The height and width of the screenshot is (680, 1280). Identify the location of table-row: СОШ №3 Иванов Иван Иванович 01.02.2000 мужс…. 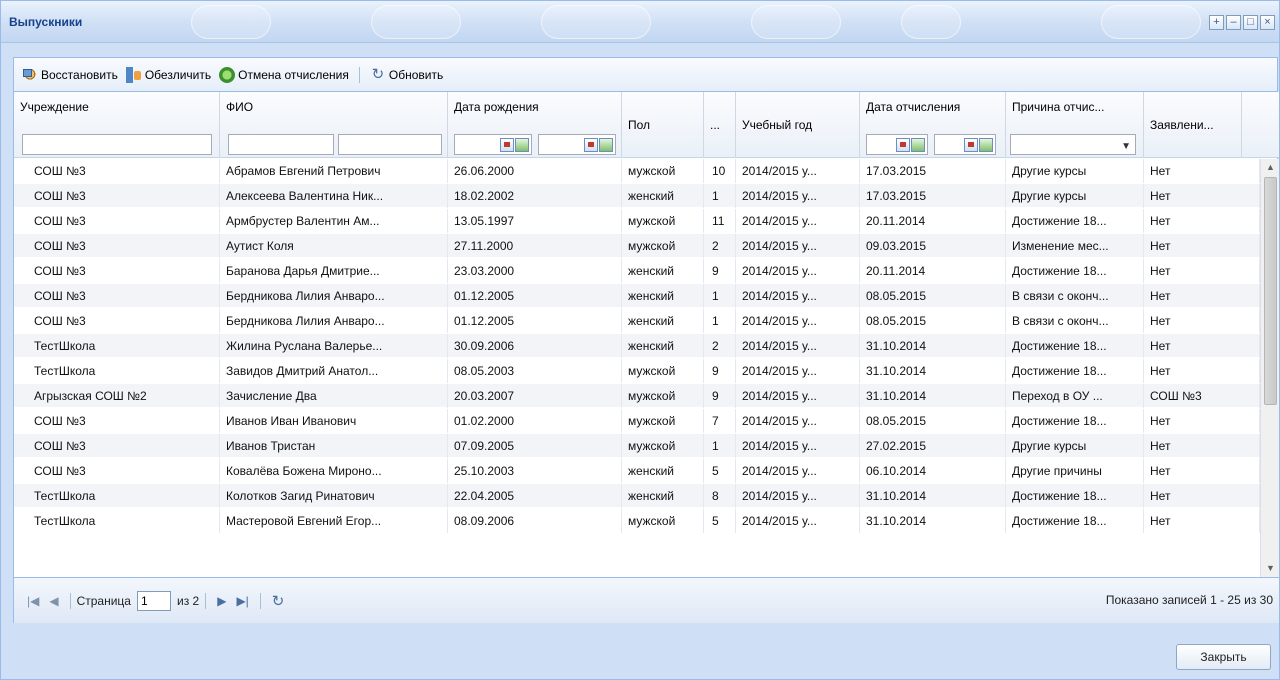
(637, 421).